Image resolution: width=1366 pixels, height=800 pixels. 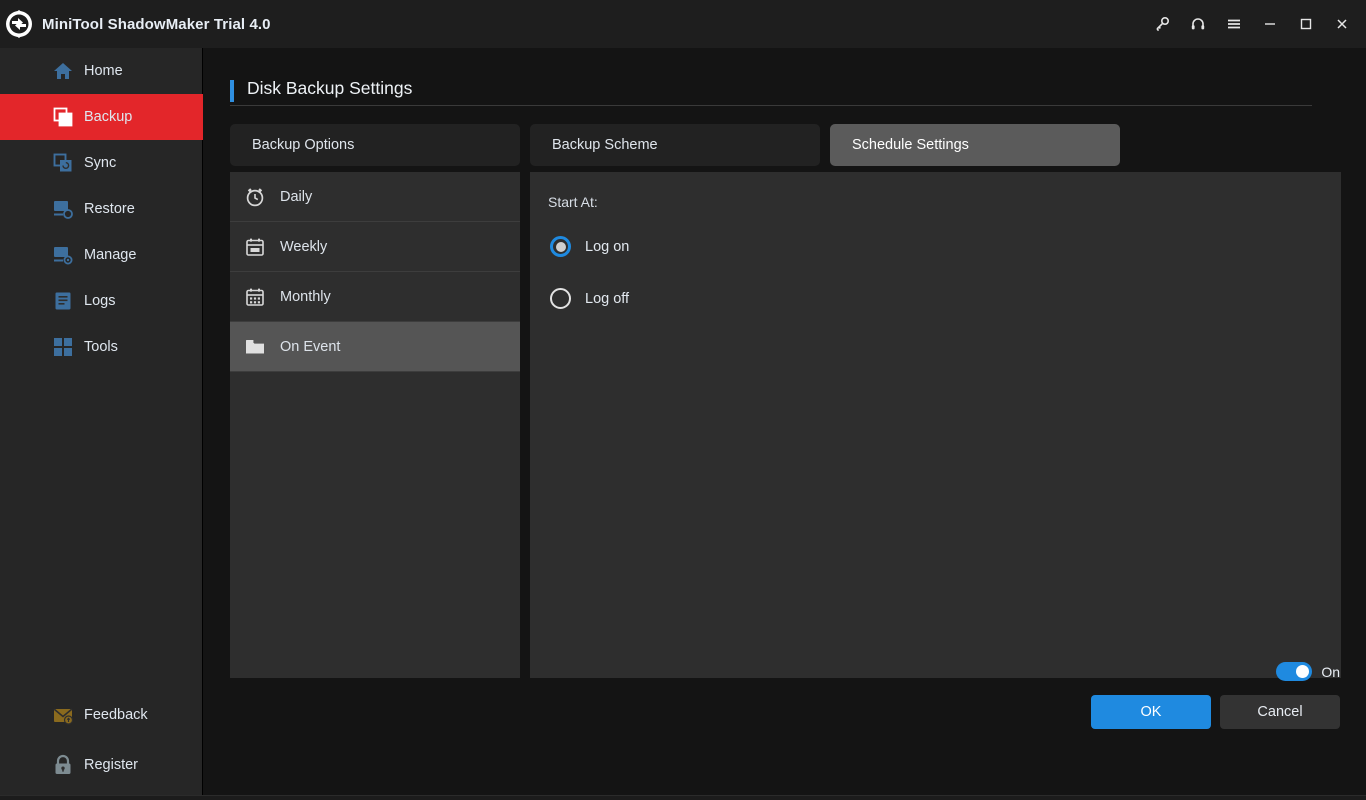 I want to click on close-icon, so click(x=1342, y=24).